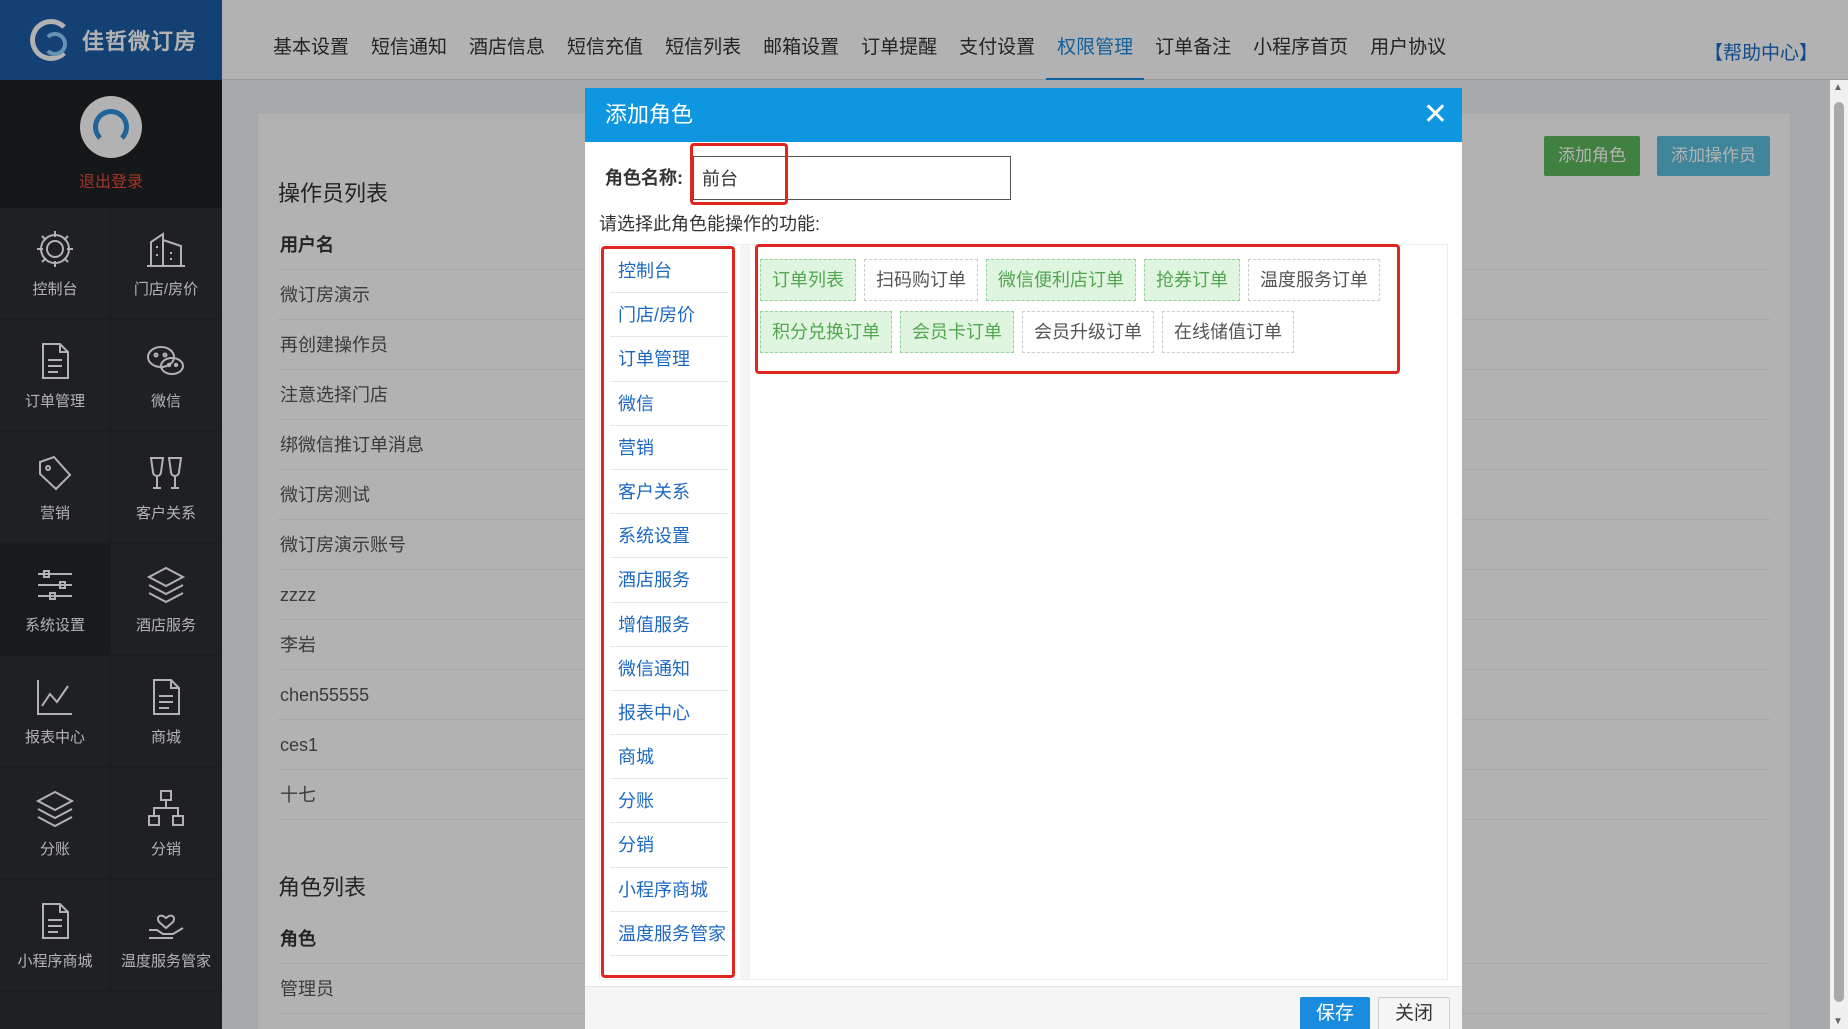 This screenshot has width=1848, height=1029. I want to click on close-icon: ✕, so click(1435, 115).